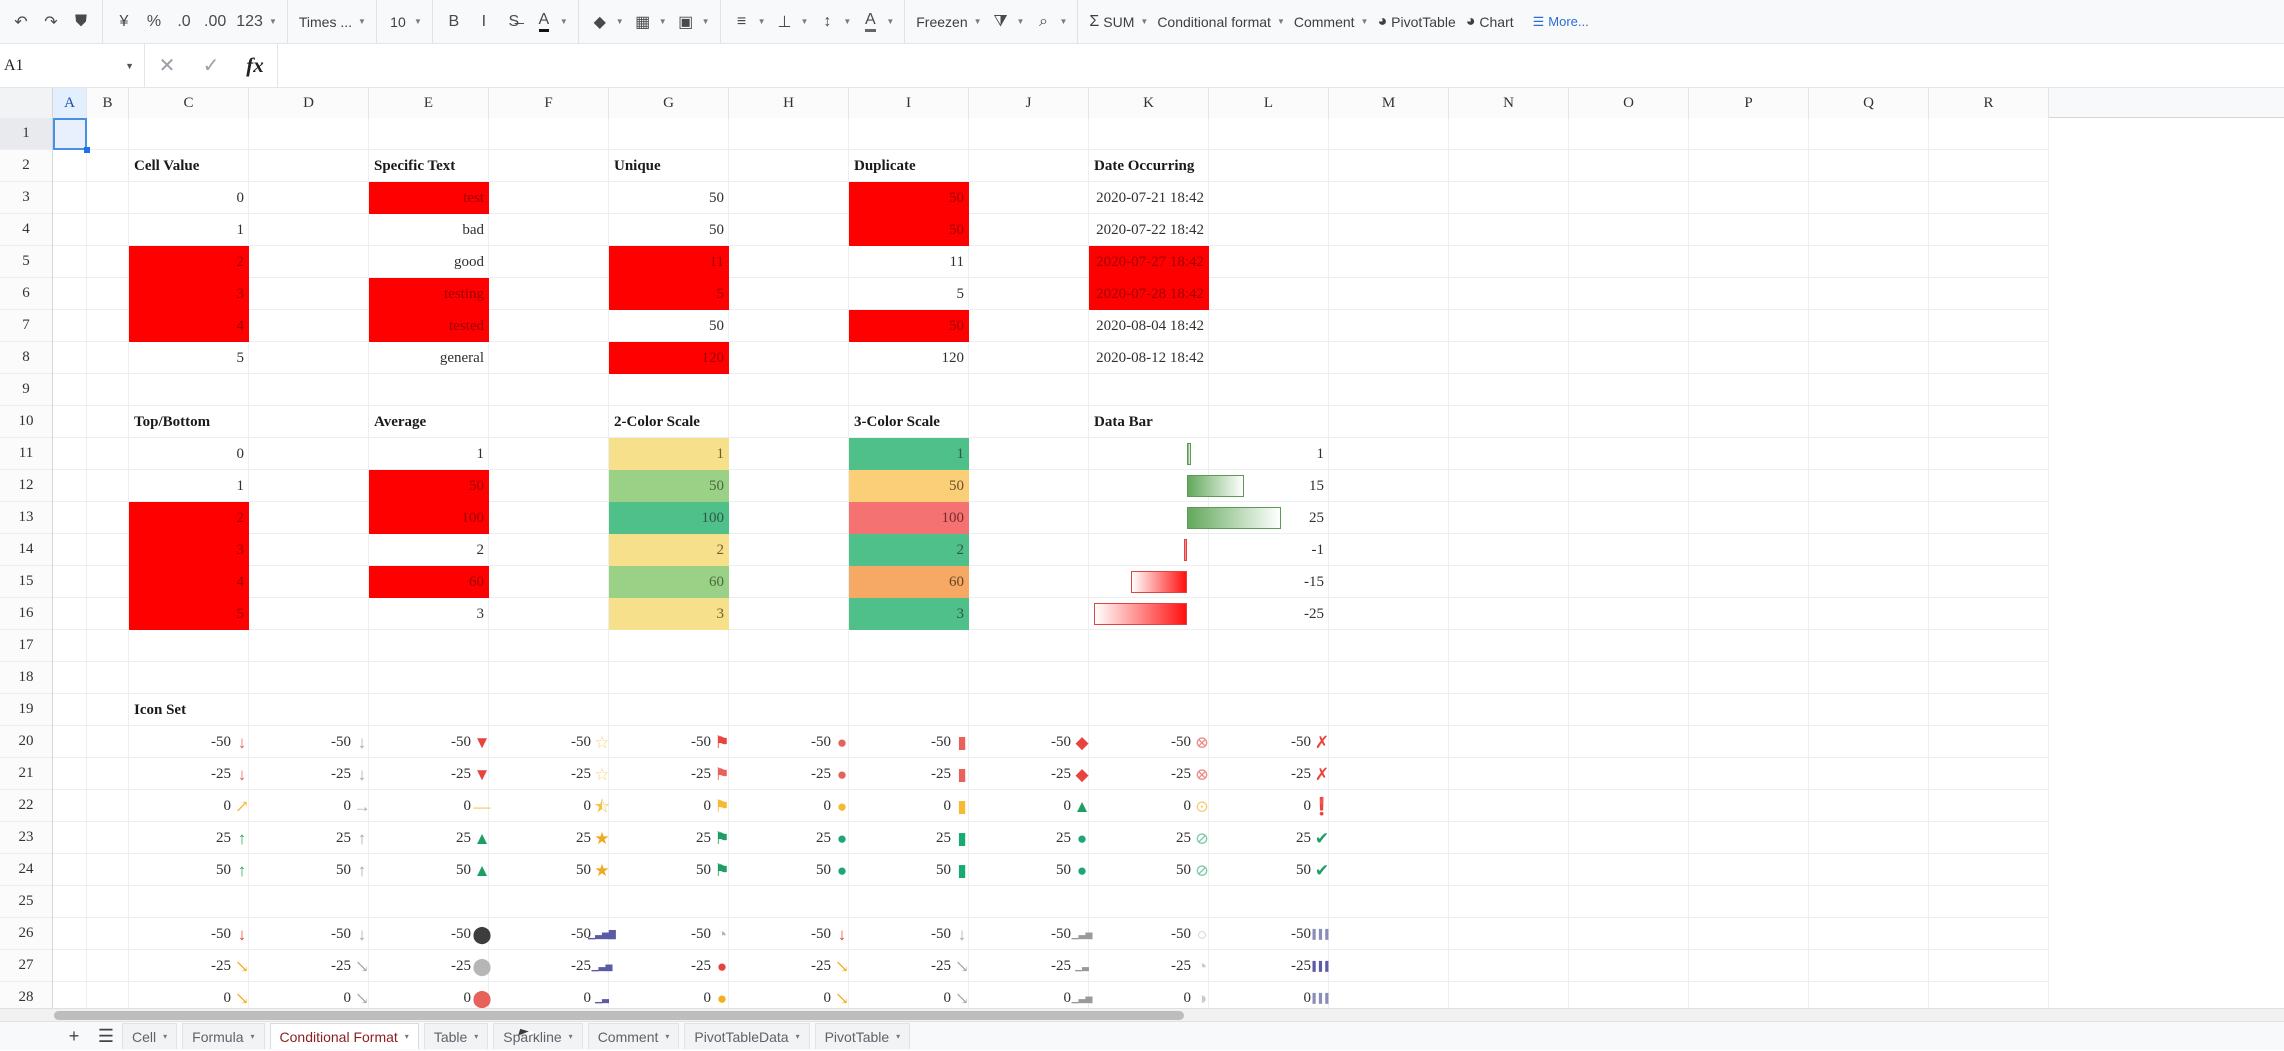  What do you see at coordinates (909, 230) in the screenshot?
I see `cell-duplicate-4: 50` at bounding box center [909, 230].